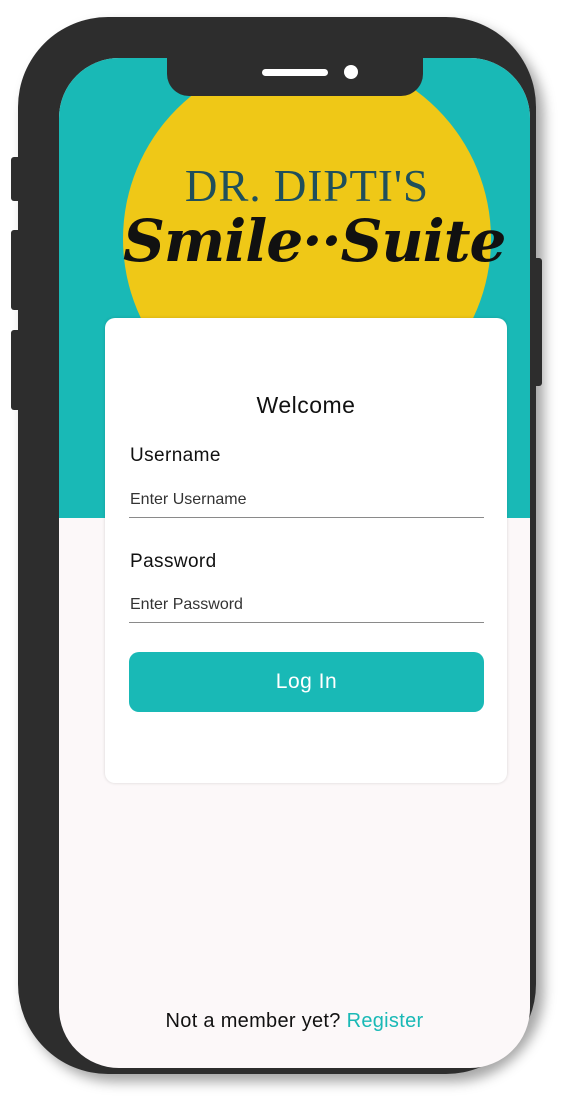  I want to click on logo-title: DR. DIPTI'S, so click(307, 186).